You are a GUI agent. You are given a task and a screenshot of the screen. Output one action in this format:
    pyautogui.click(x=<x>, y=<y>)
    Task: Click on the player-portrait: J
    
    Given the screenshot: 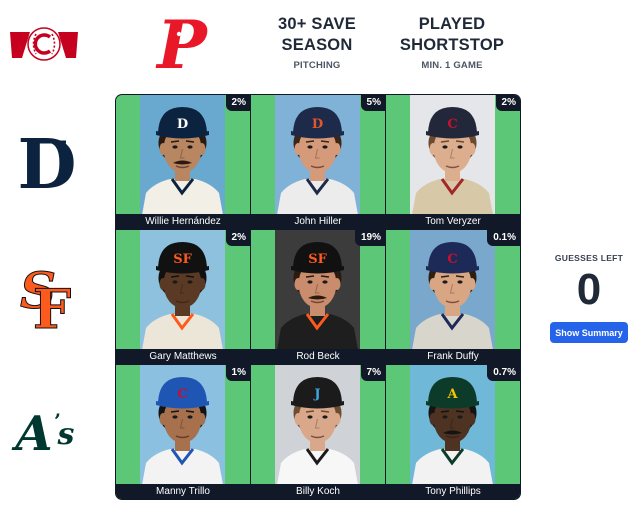 What is the action you would take?
    pyautogui.click(x=317, y=425)
    